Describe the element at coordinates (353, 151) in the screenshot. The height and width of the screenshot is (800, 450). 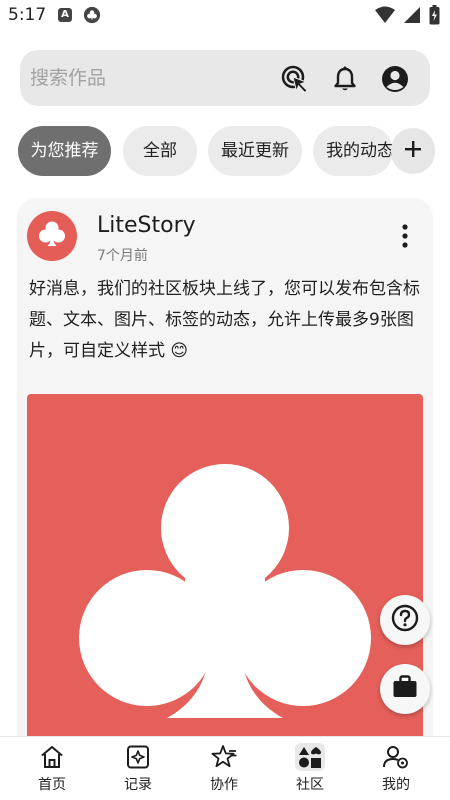
I see `chip-my-posts: 我的动态` at that location.